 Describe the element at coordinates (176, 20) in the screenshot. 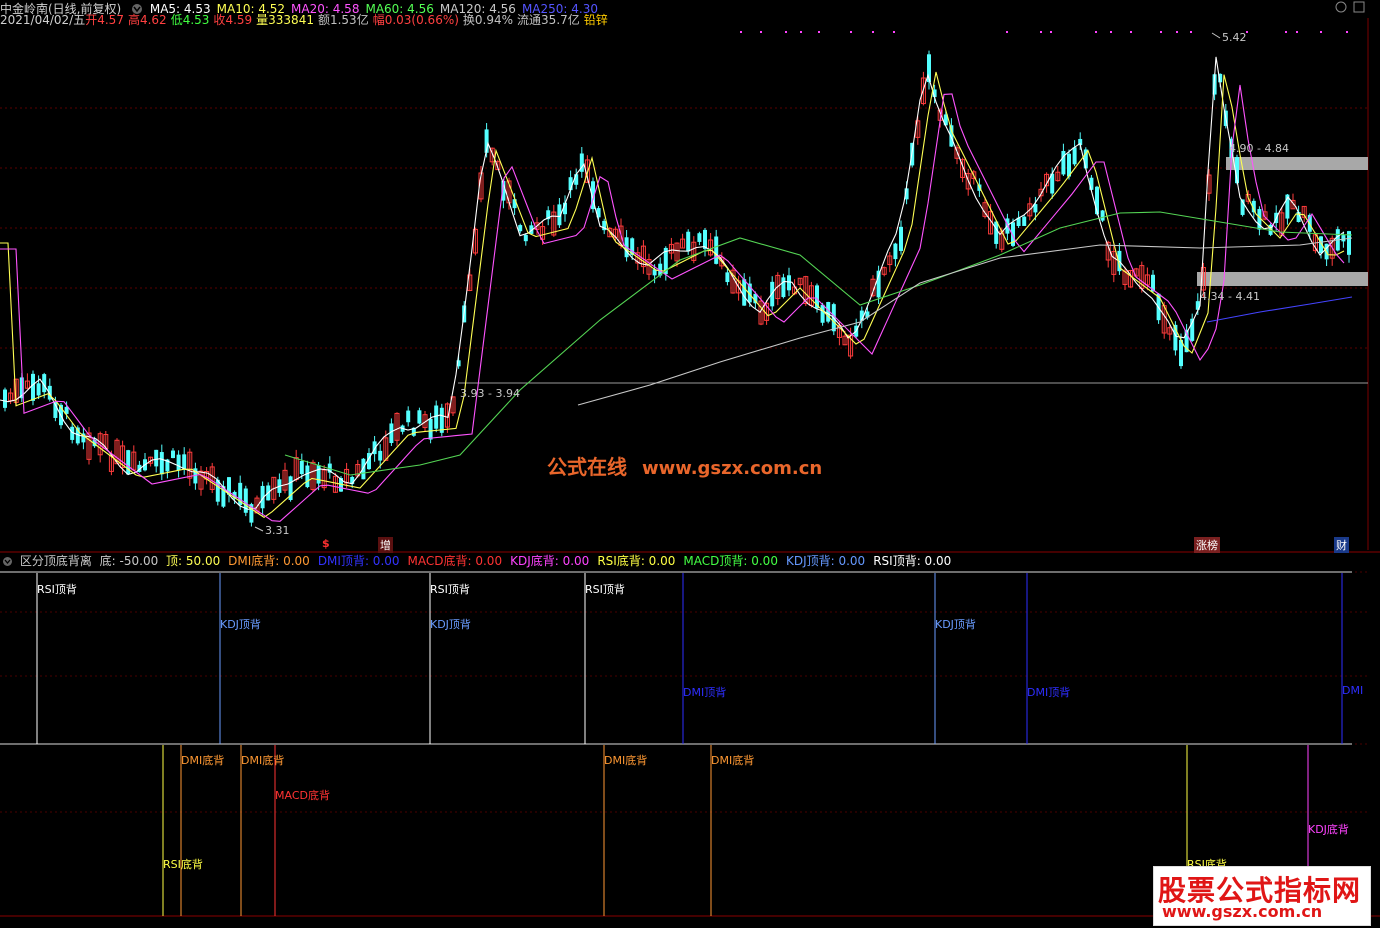

I see `low-label: 低` at that location.